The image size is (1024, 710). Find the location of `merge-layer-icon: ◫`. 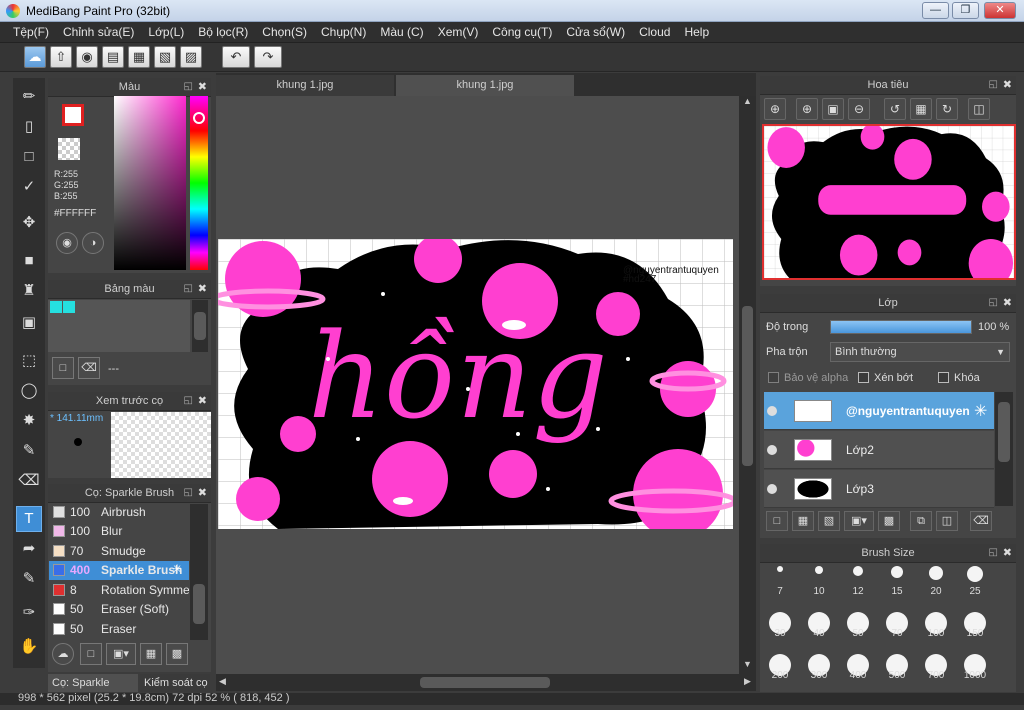

merge-layer-icon: ◫ is located at coordinates (947, 521).